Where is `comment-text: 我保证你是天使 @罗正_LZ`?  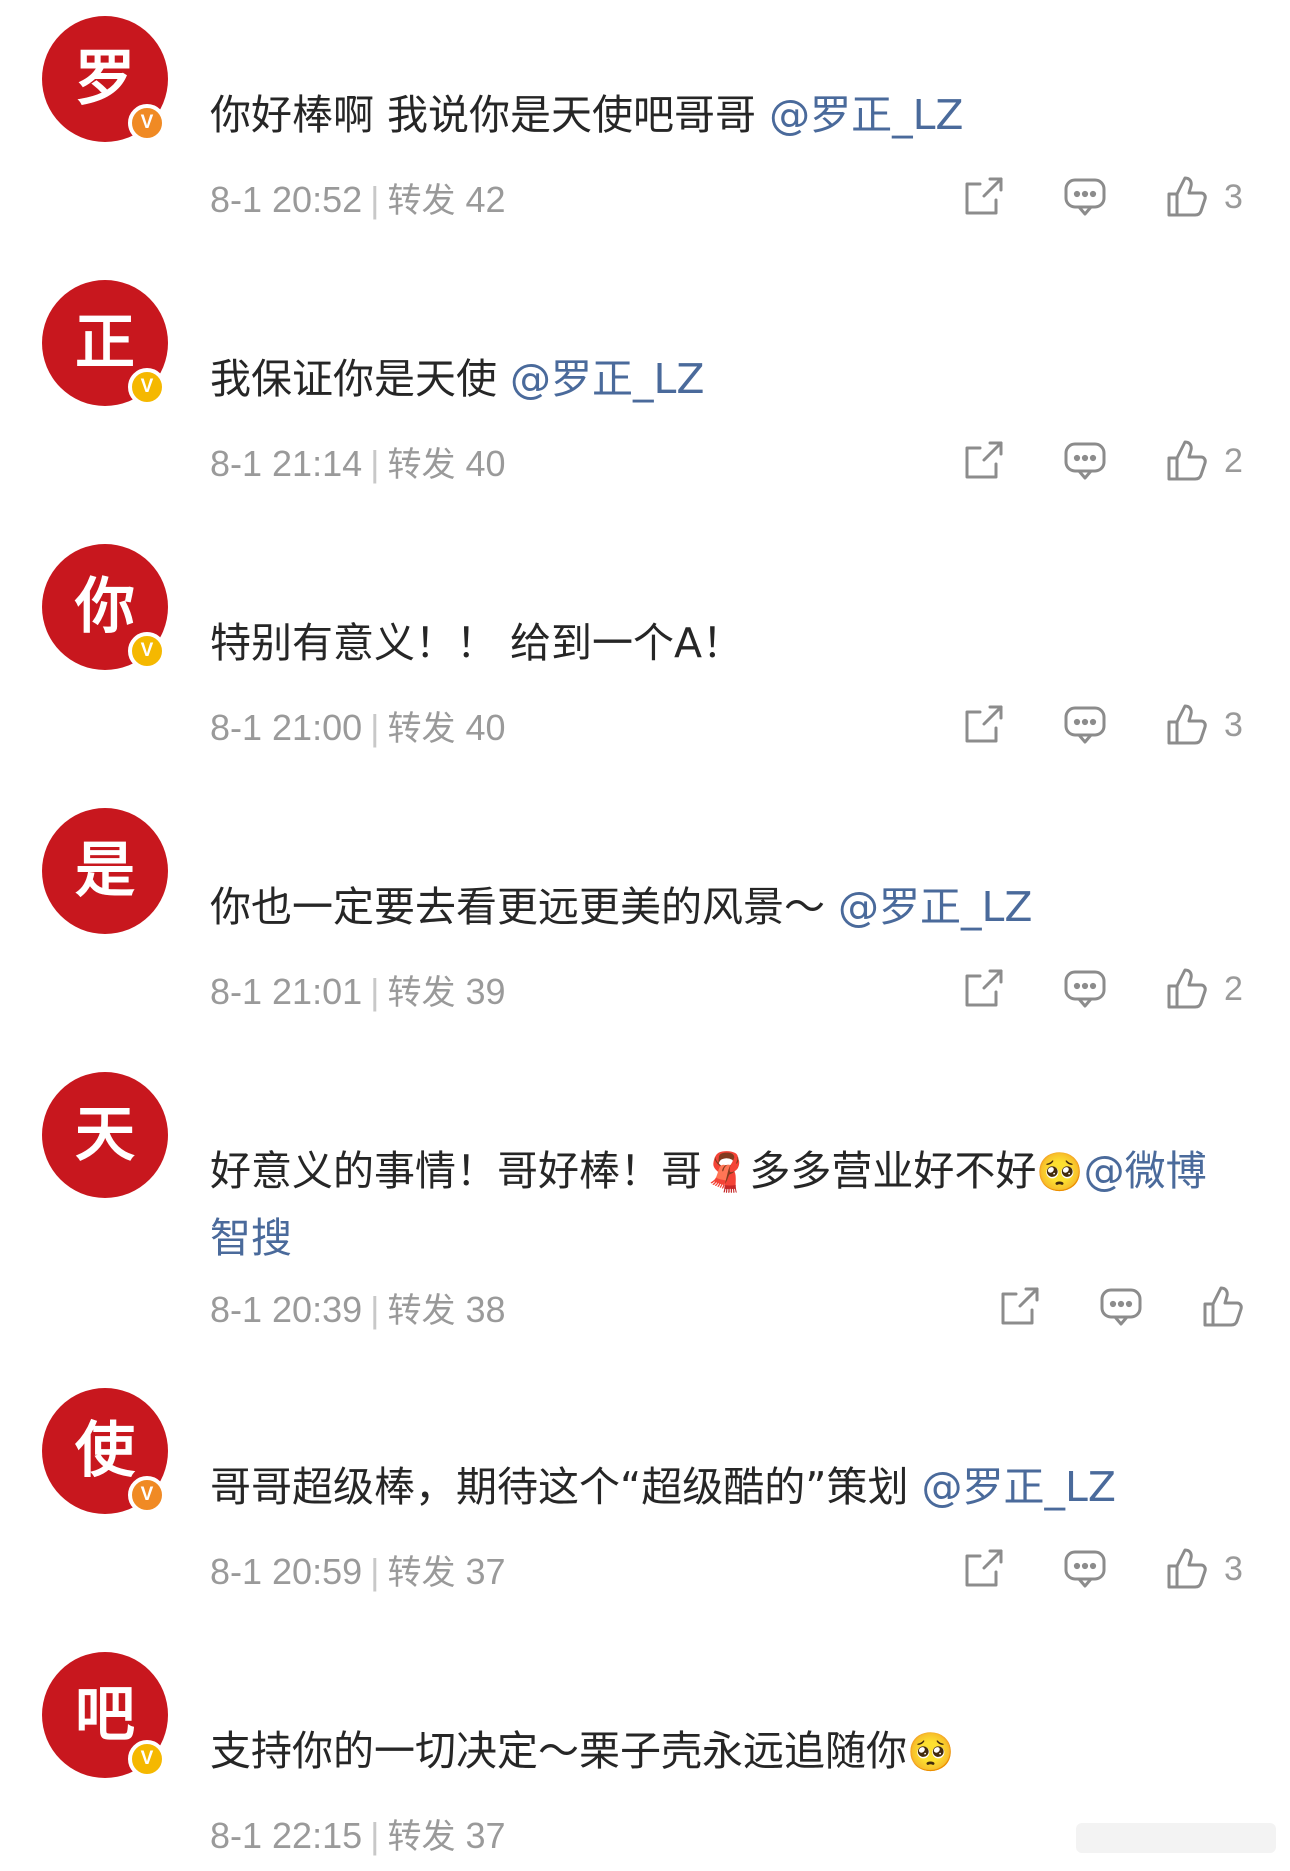
comment-text: 我保证你是天使 @罗正_LZ is located at coordinates (725, 379).